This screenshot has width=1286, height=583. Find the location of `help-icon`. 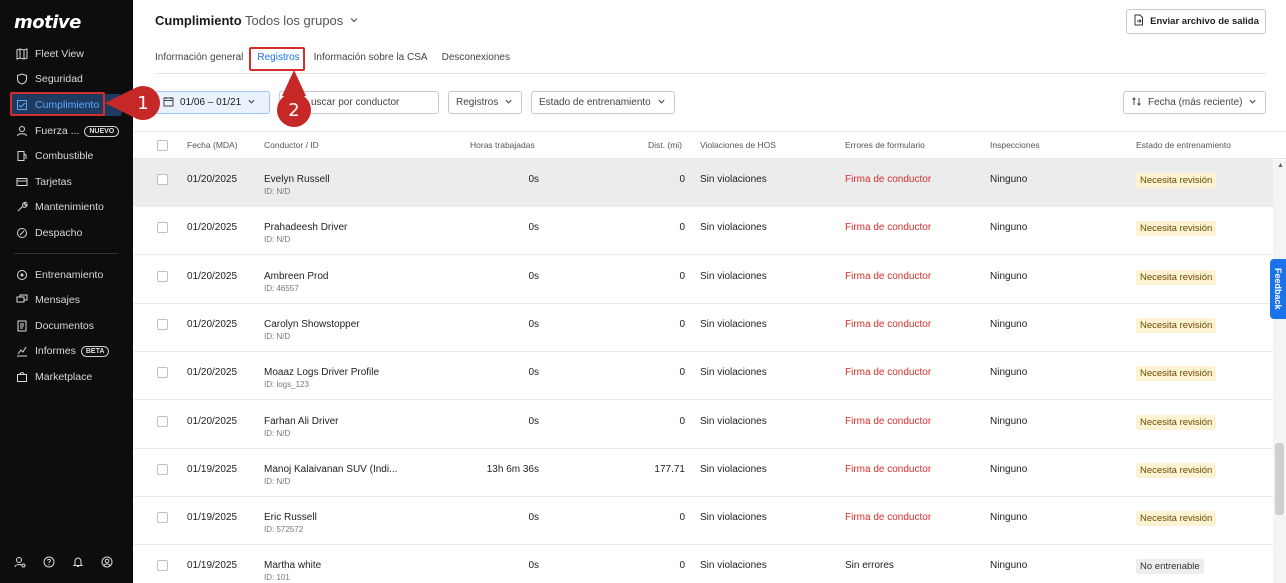

help-icon is located at coordinates (49, 562).